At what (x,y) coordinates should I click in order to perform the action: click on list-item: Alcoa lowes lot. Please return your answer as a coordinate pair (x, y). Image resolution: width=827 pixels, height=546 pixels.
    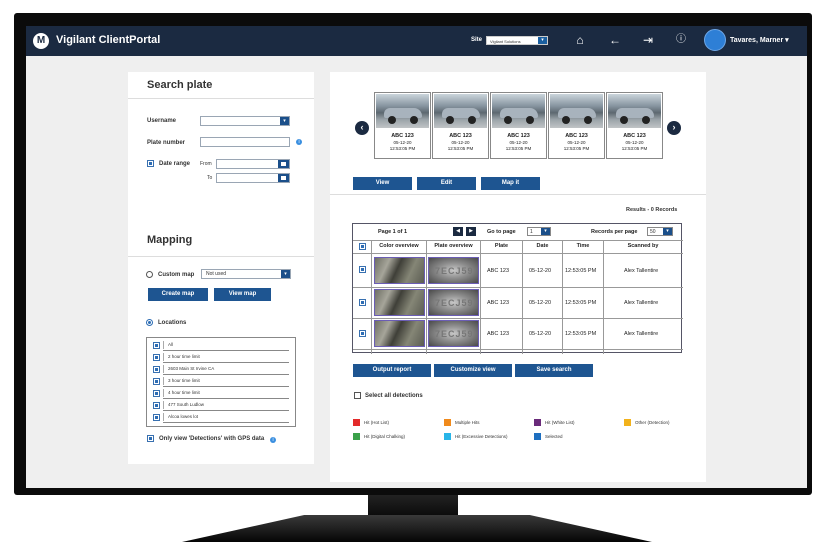
    Looking at the image, I should click on (221, 417).